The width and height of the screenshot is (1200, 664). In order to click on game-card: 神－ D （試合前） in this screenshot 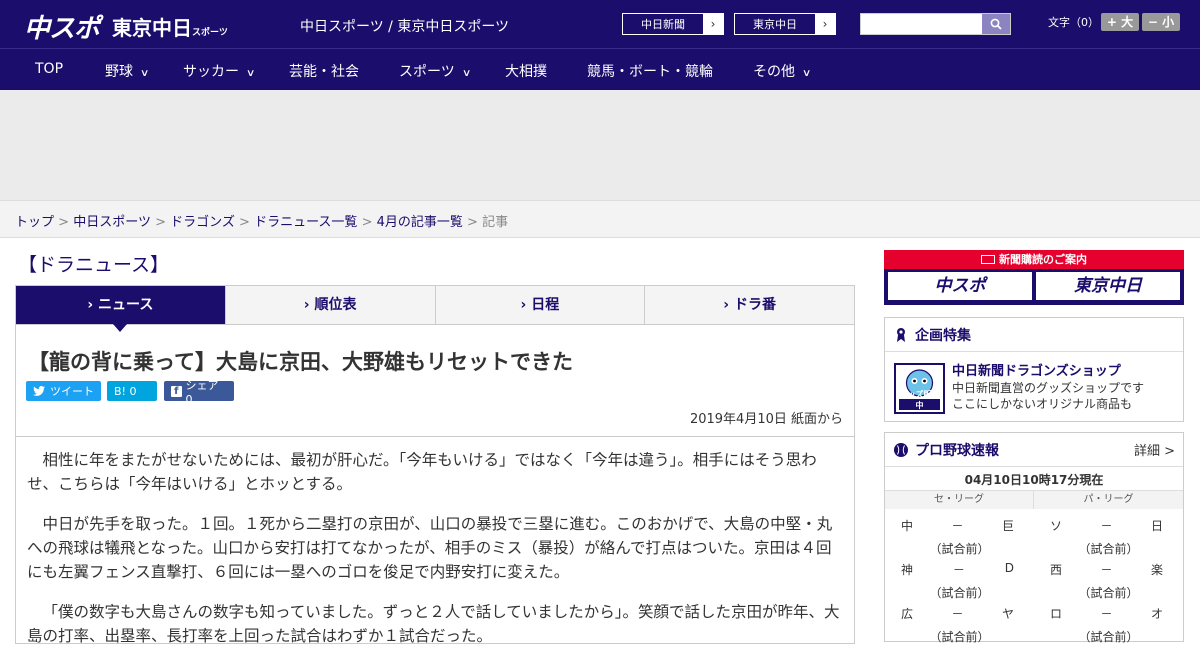, I will do `click(959, 577)`.